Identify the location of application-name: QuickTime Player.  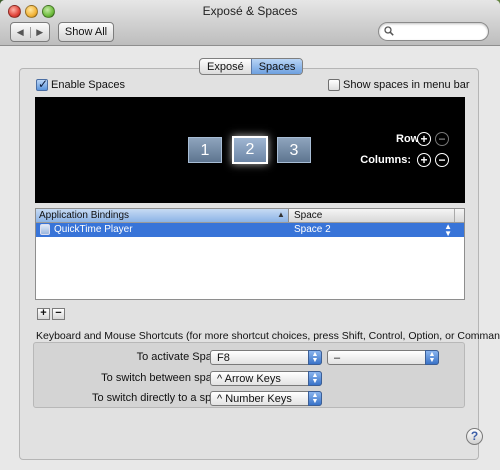
(93, 229).